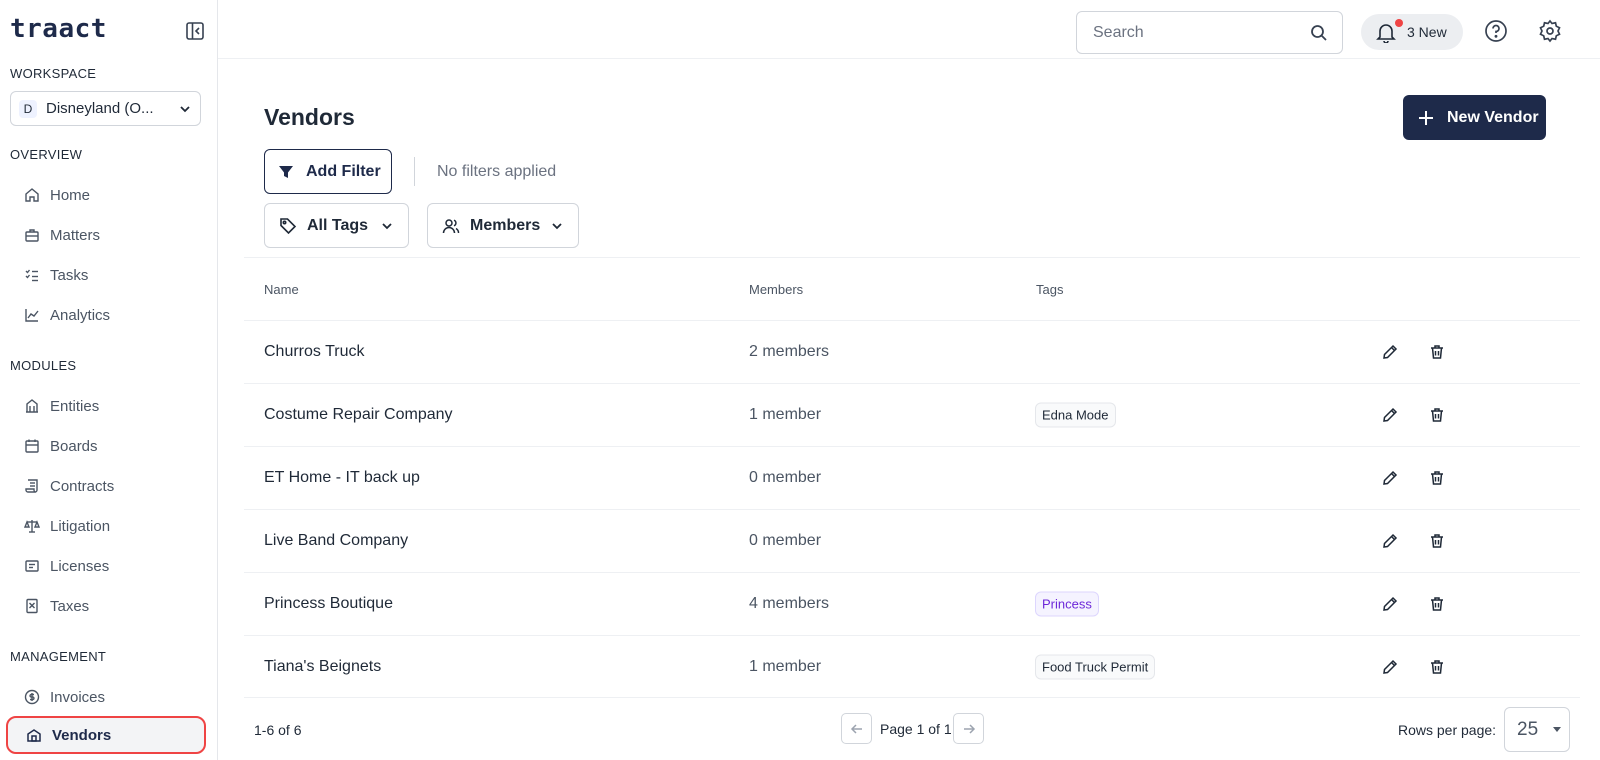 The image size is (1600, 760). Describe the element at coordinates (28, 108) in the screenshot. I see `workspace-avatar: D` at that location.